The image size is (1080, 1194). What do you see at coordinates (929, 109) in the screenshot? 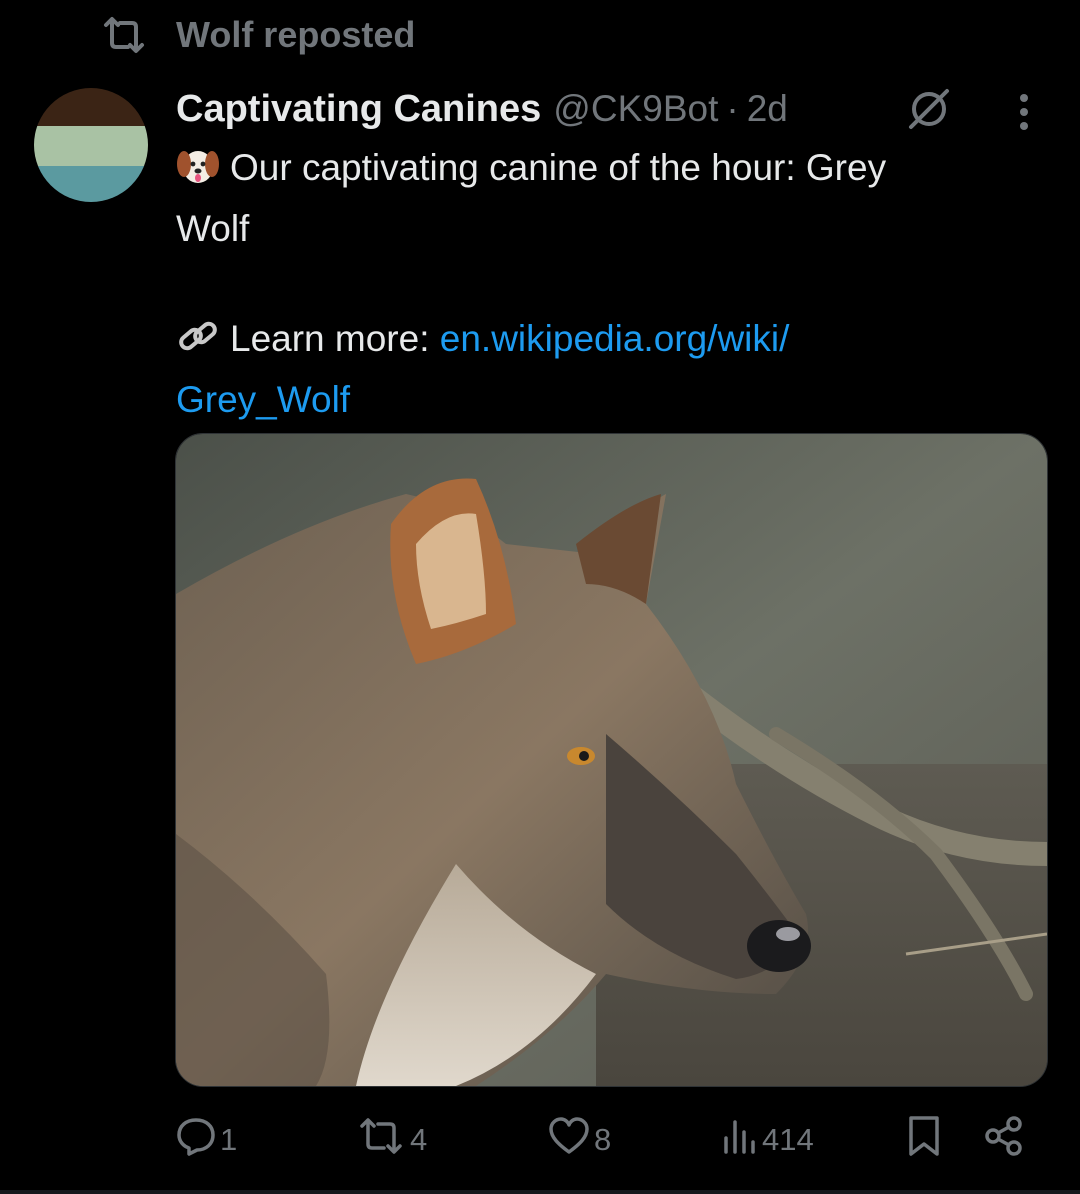
I see `automated-account-icon` at bounding box center [929, 109].